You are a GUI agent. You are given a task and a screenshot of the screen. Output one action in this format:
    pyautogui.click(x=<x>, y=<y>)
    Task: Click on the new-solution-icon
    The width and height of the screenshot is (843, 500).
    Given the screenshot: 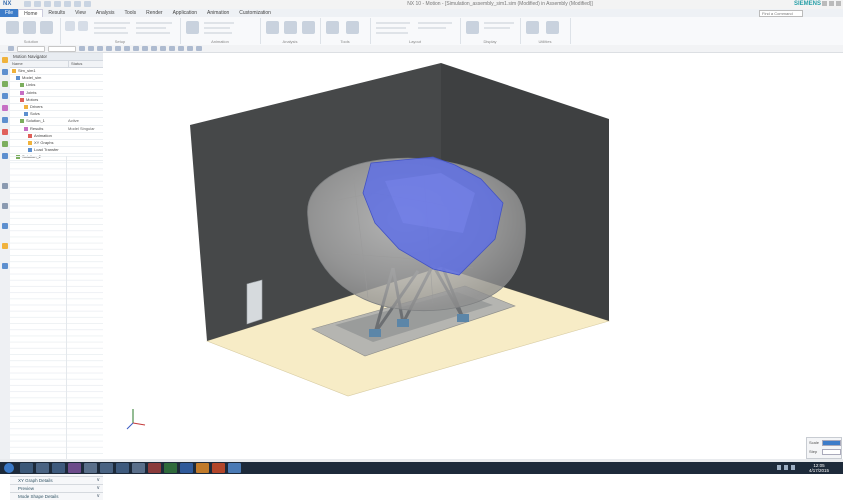 What is the action you would take?
    pyautogui.click(x=12, y=27)
    